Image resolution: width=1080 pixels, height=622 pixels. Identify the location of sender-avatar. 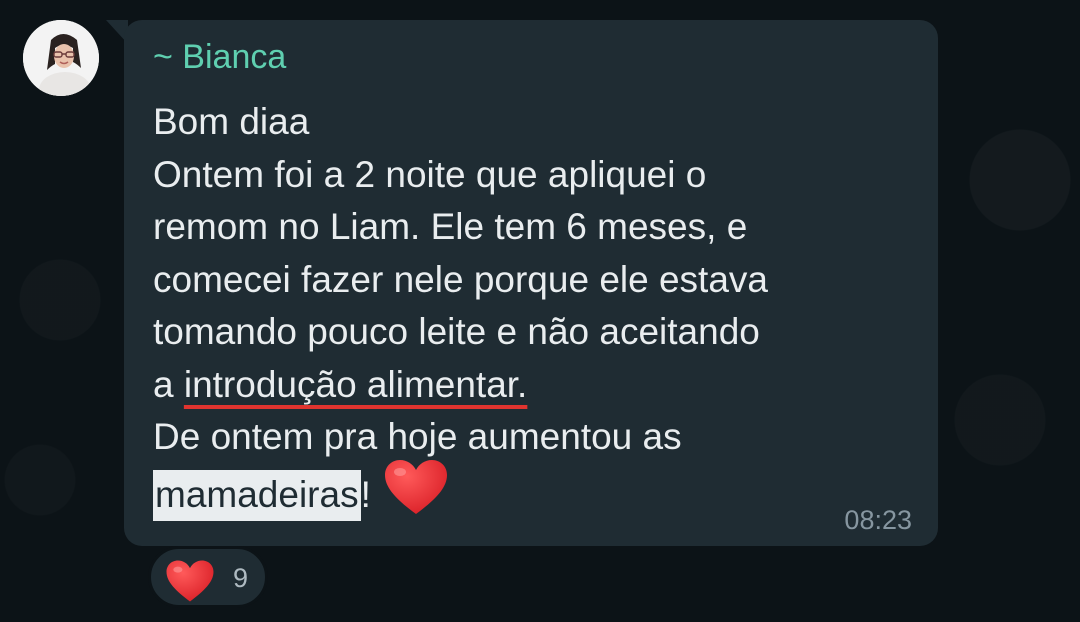
(61, 58).